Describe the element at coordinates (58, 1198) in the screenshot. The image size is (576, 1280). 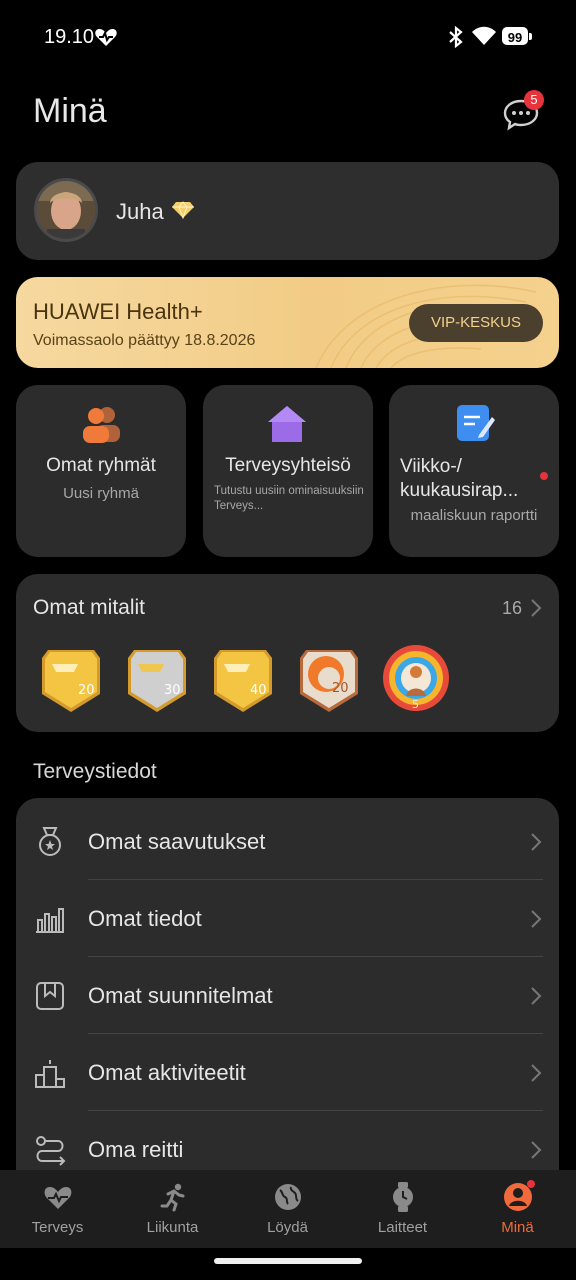
I see `heart-icon` at that location.